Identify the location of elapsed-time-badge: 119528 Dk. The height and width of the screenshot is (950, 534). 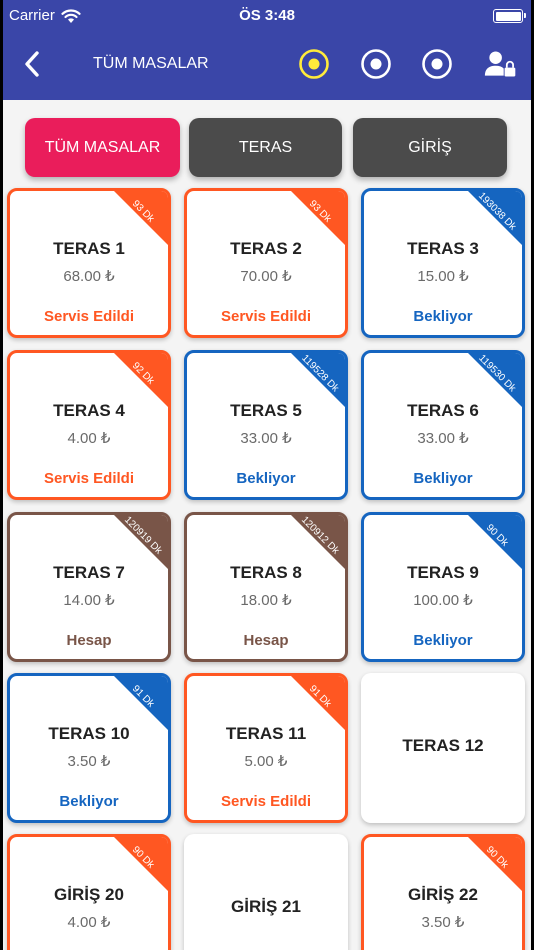
(317, 380).